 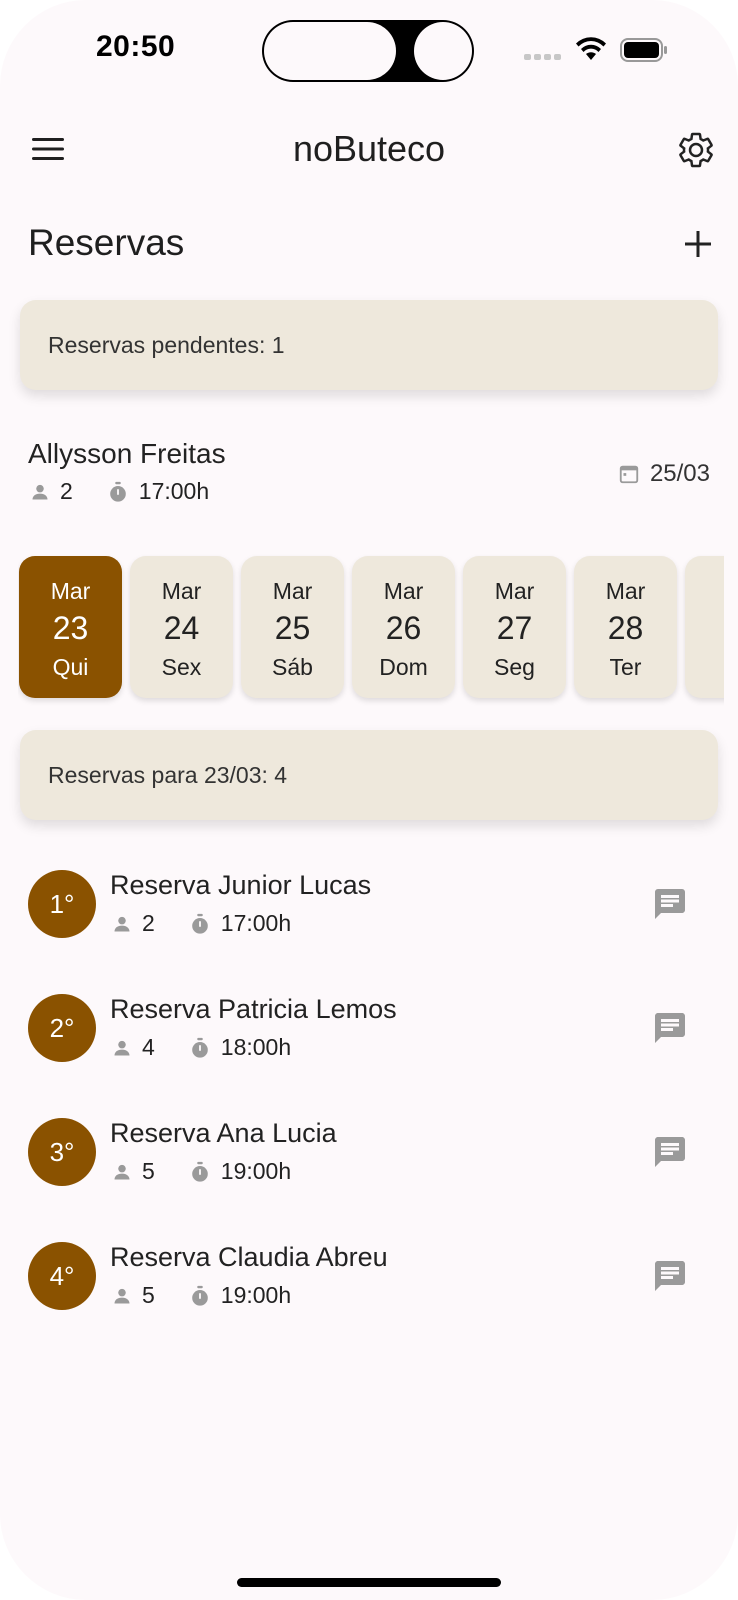 I want to click on rank-badge: 1°, so click(x=62, y=904).